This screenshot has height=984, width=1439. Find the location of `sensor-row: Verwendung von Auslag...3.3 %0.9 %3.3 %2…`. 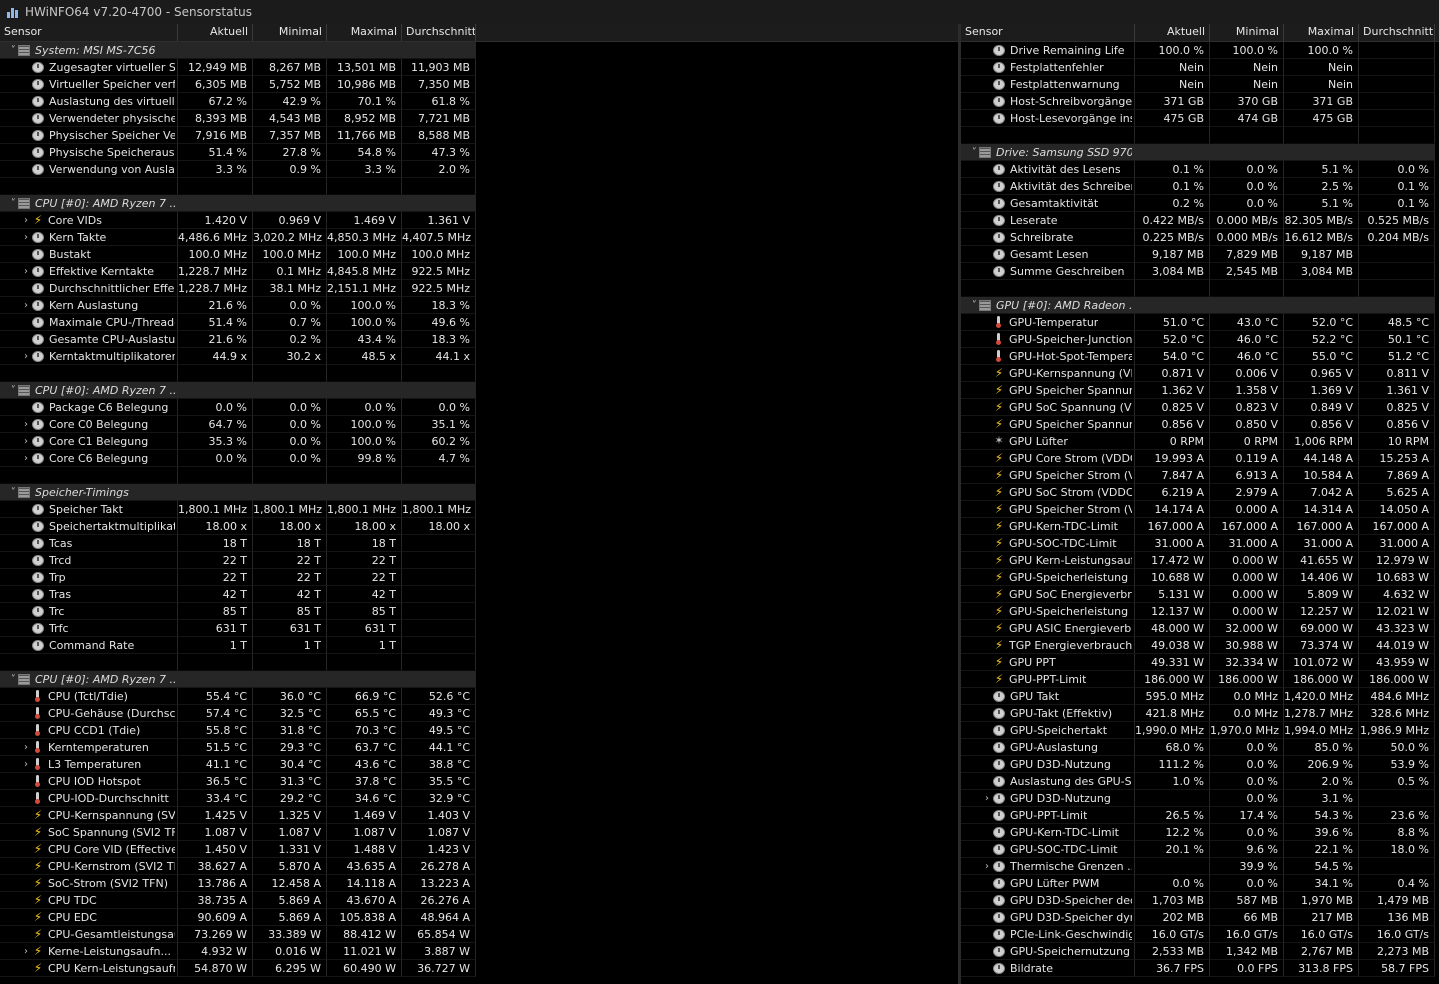

sensor-row: Verwendung von Auslag...3.3 %0.9 %3.3 %2… is located at coordinates (479, 169).